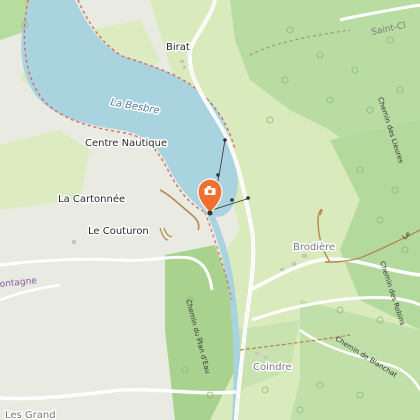 This screenshot has width=420, height=420. I want to click on label-la-cartonnee: La Cartonnée, so click(91, 199).